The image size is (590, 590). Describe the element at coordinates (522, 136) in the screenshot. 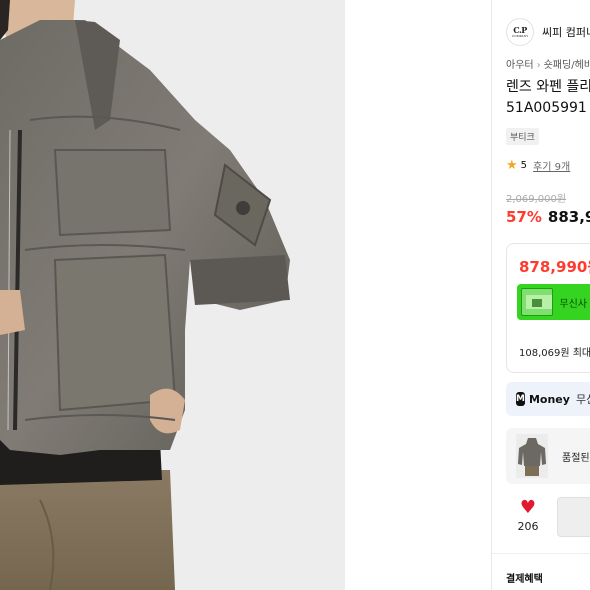

I see `boutique-badge: 부티크` at that location.